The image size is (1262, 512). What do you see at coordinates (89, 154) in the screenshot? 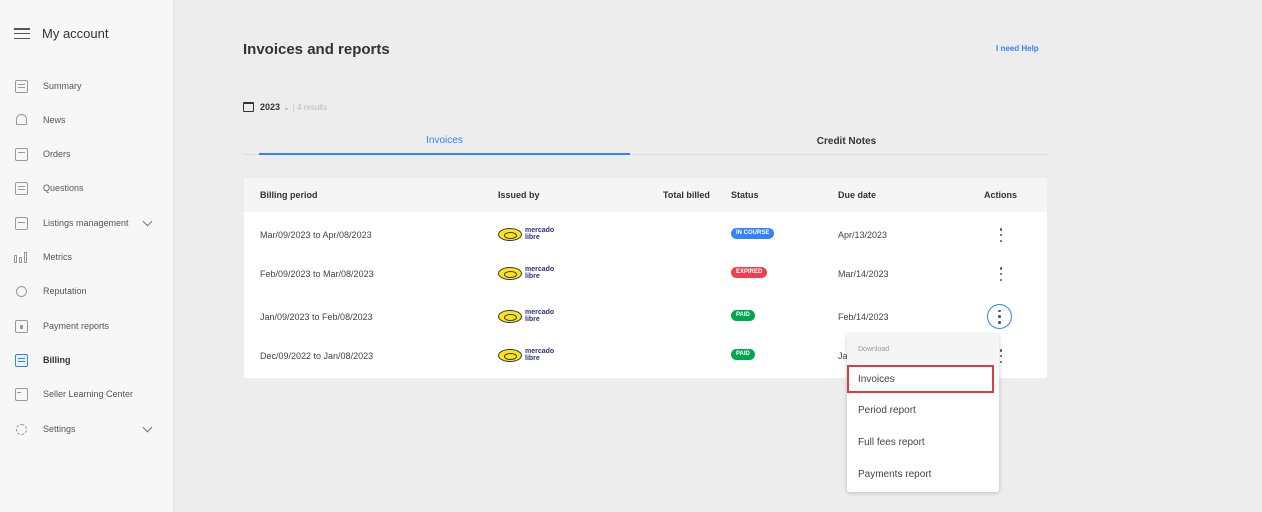
I see `sidebar-item-orders: Orders` at bounding box center [89, 154].